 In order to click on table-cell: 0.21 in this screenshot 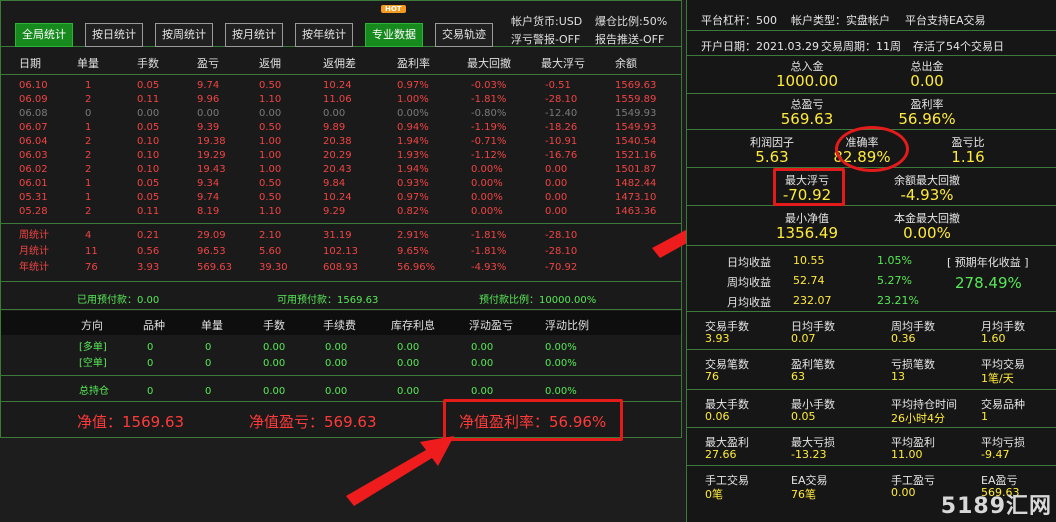, I will do `click(148, 235)`.